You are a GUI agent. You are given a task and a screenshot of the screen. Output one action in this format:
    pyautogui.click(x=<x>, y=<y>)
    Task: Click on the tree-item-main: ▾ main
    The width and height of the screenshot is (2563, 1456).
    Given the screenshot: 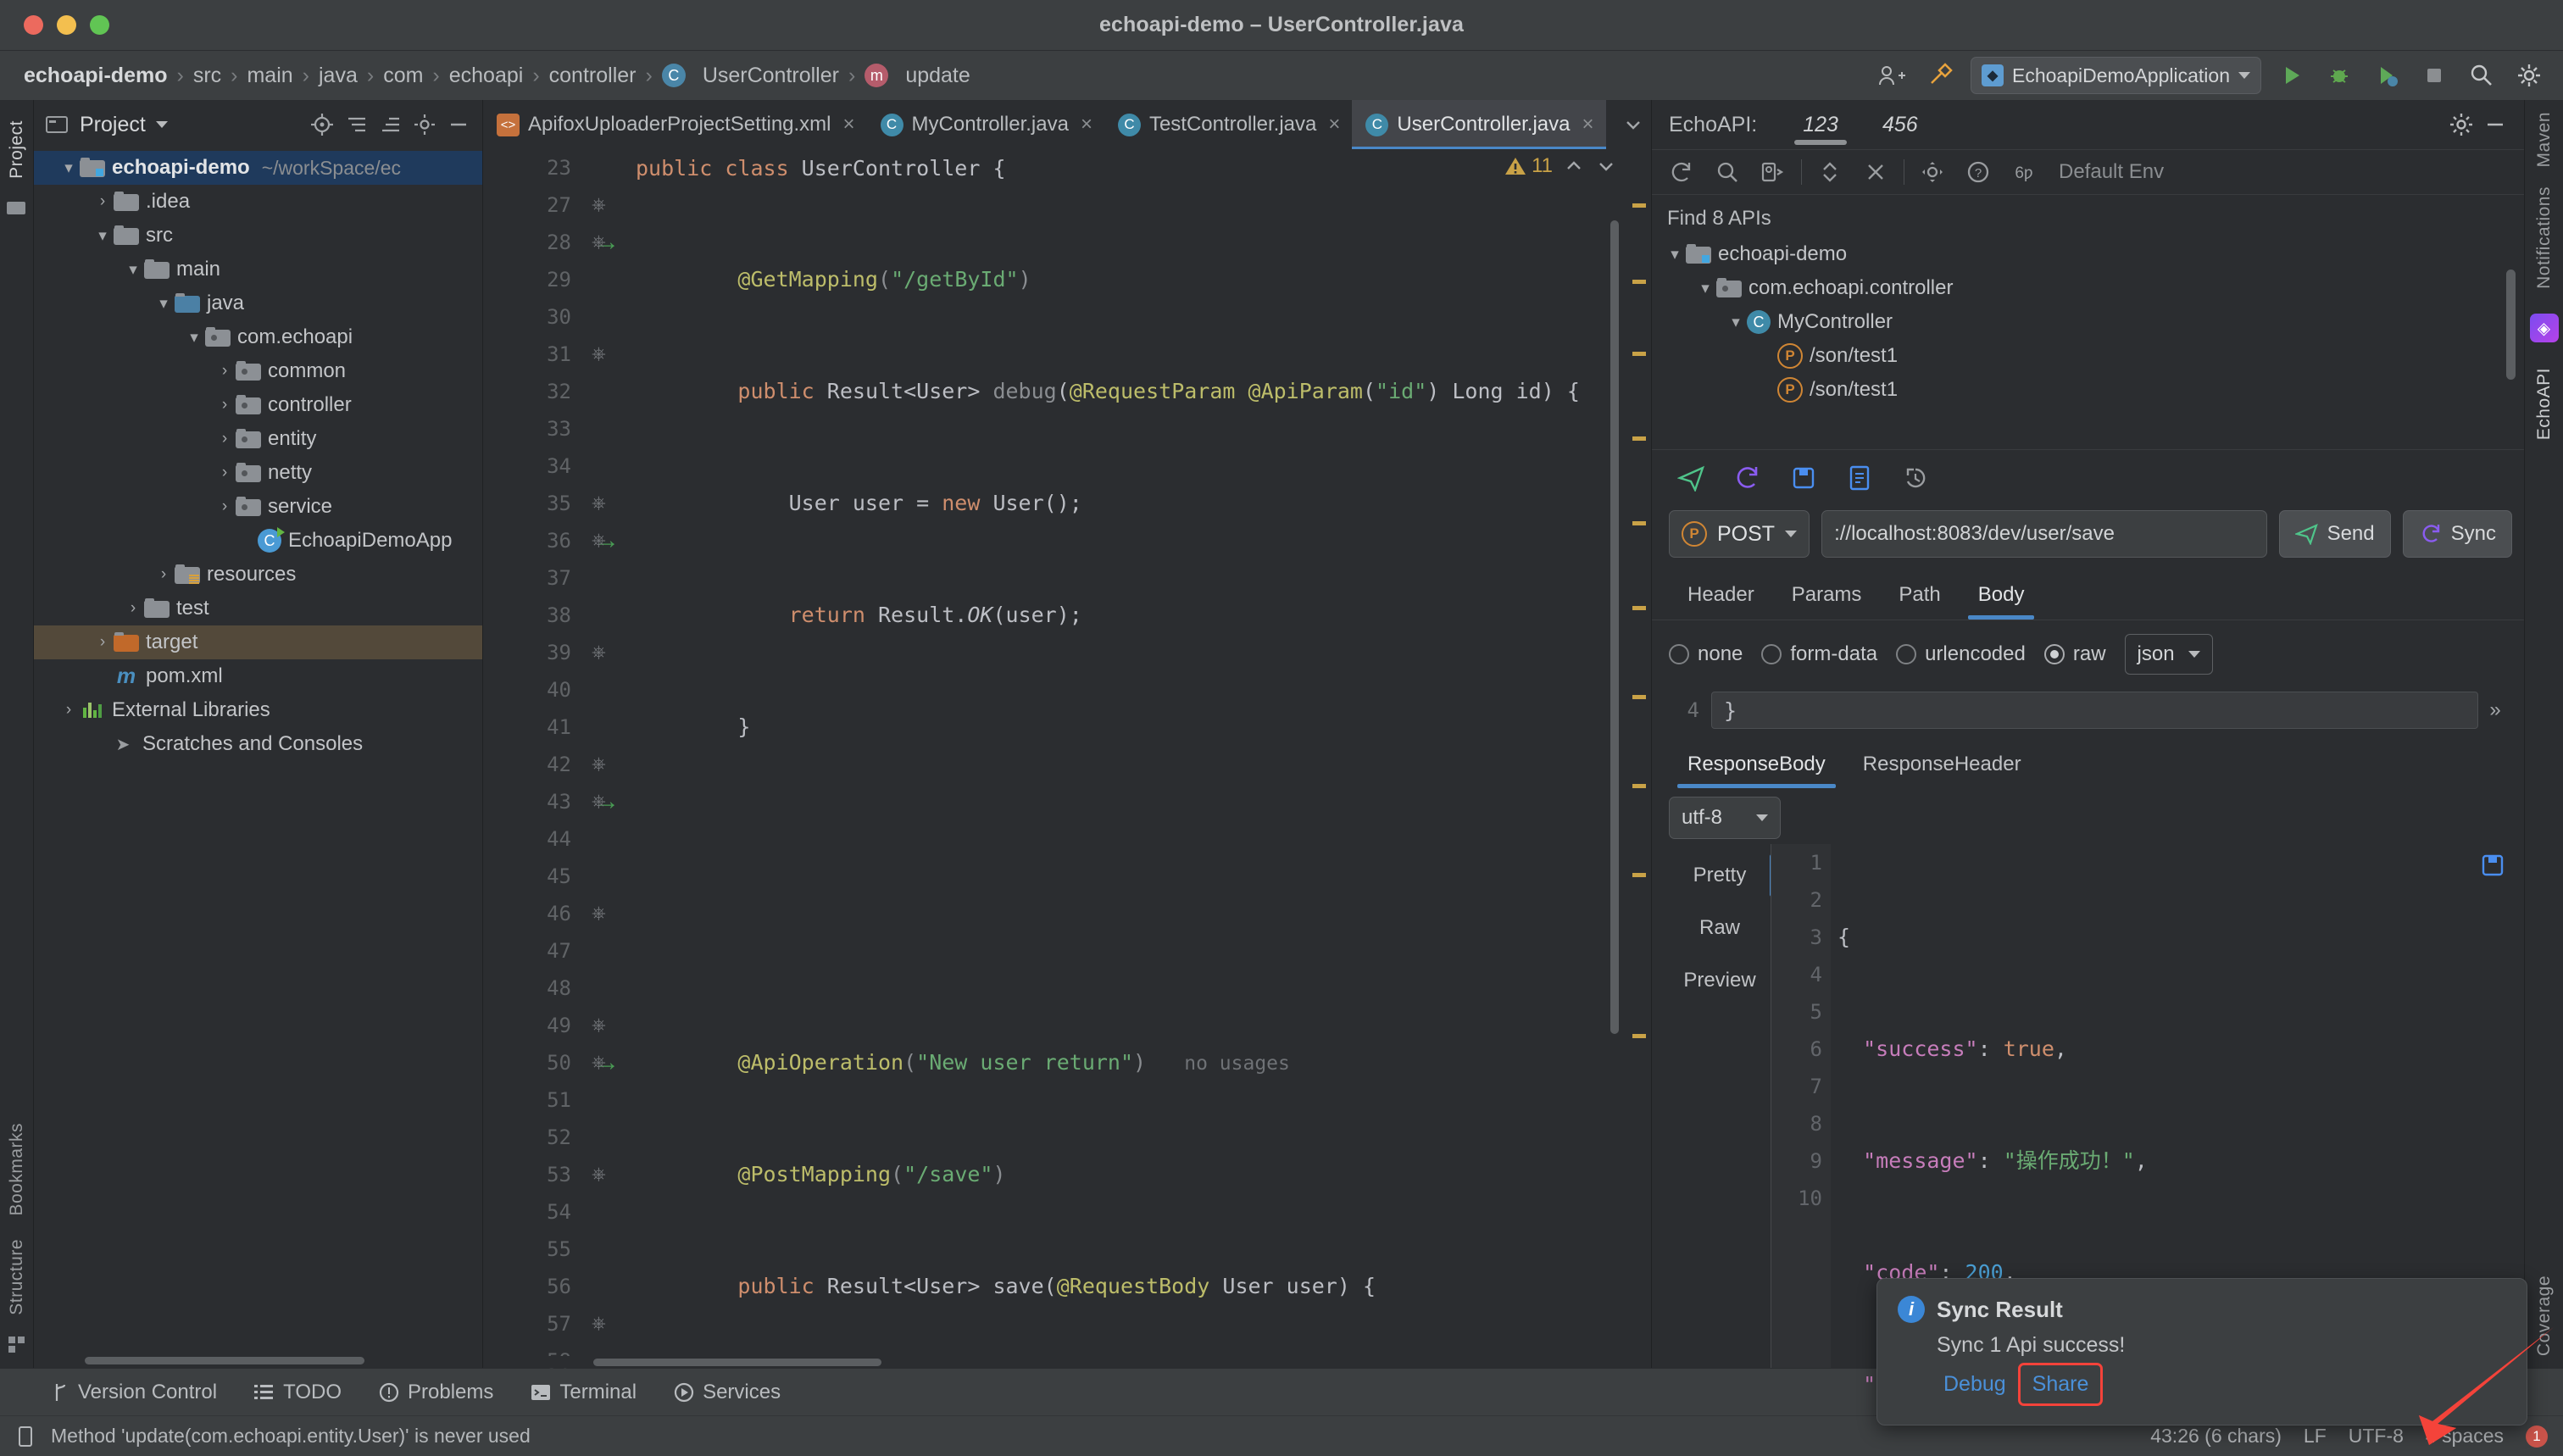 What is the action you would take?
    pyautogui.click(x=258, y=269)
    